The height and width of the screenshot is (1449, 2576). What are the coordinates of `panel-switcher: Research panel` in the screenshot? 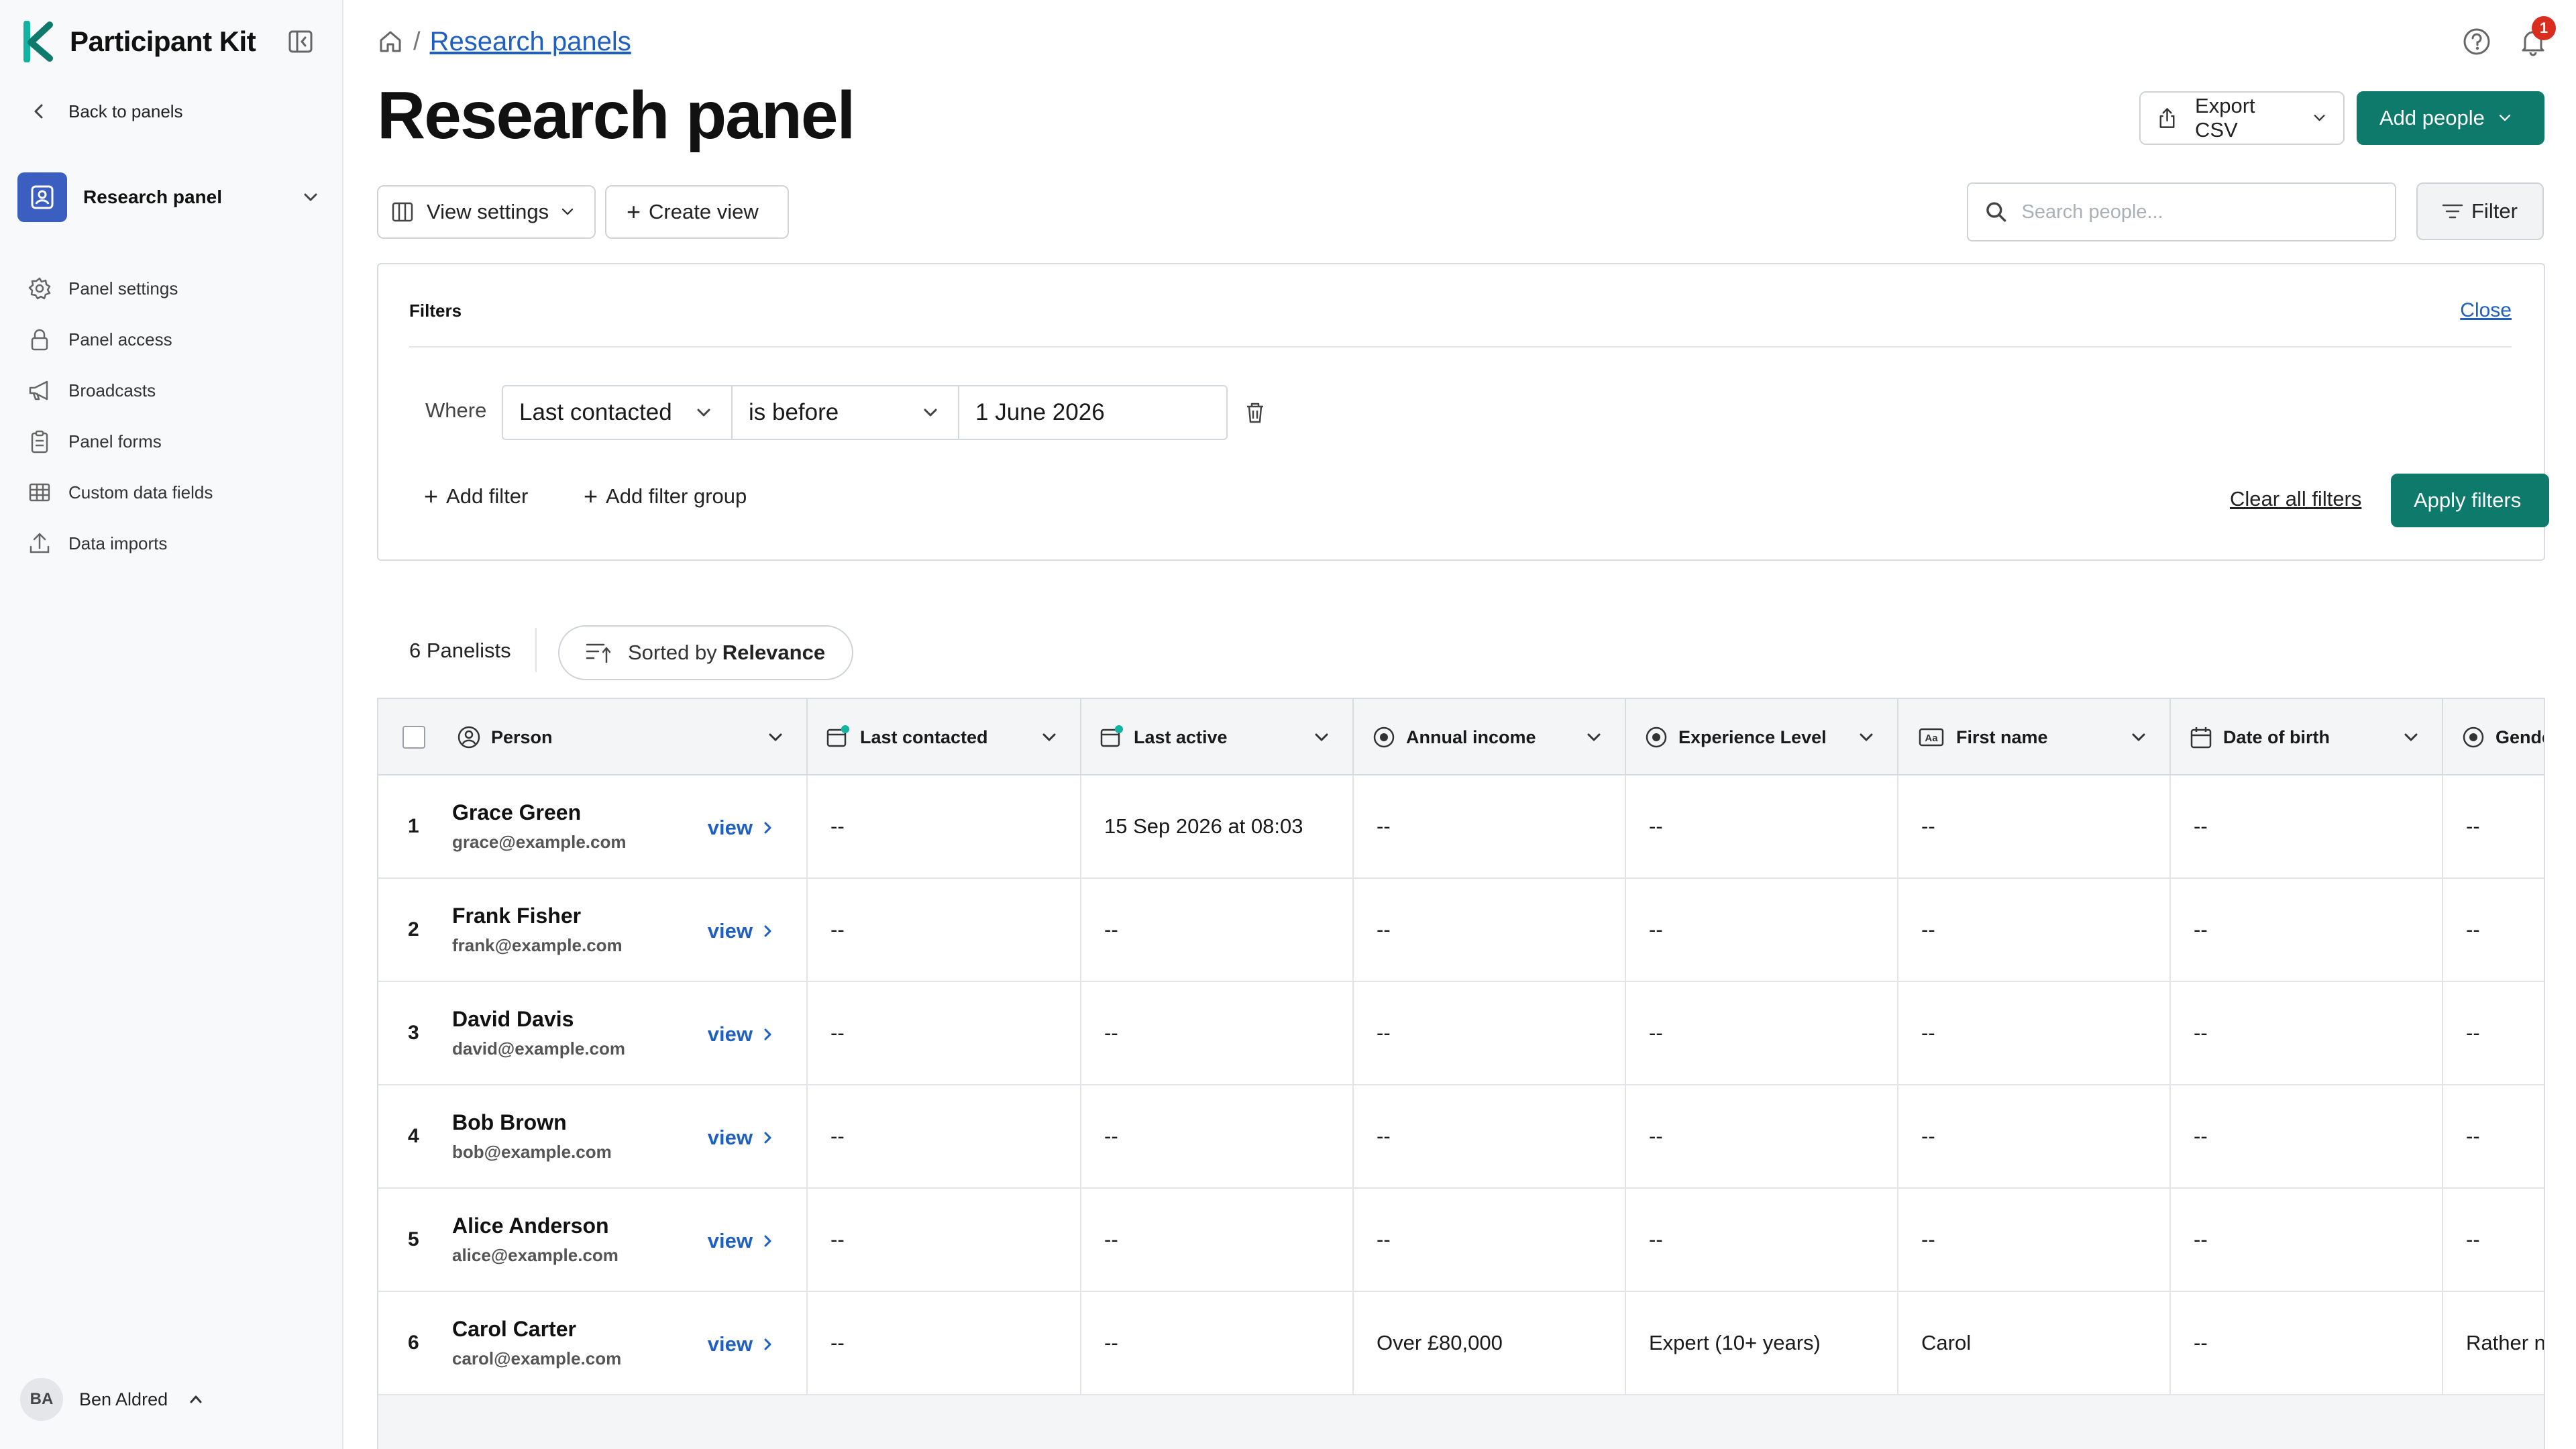 It's located at (169, 197).